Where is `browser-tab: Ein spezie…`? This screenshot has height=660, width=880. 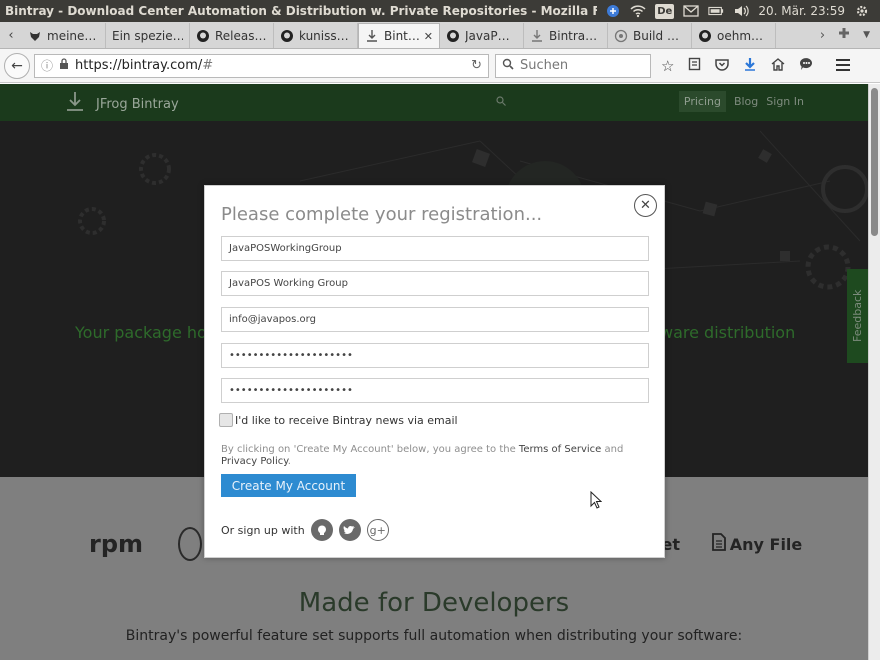
browser-tab: Ein spezie… is located at coordinates (148, 35).